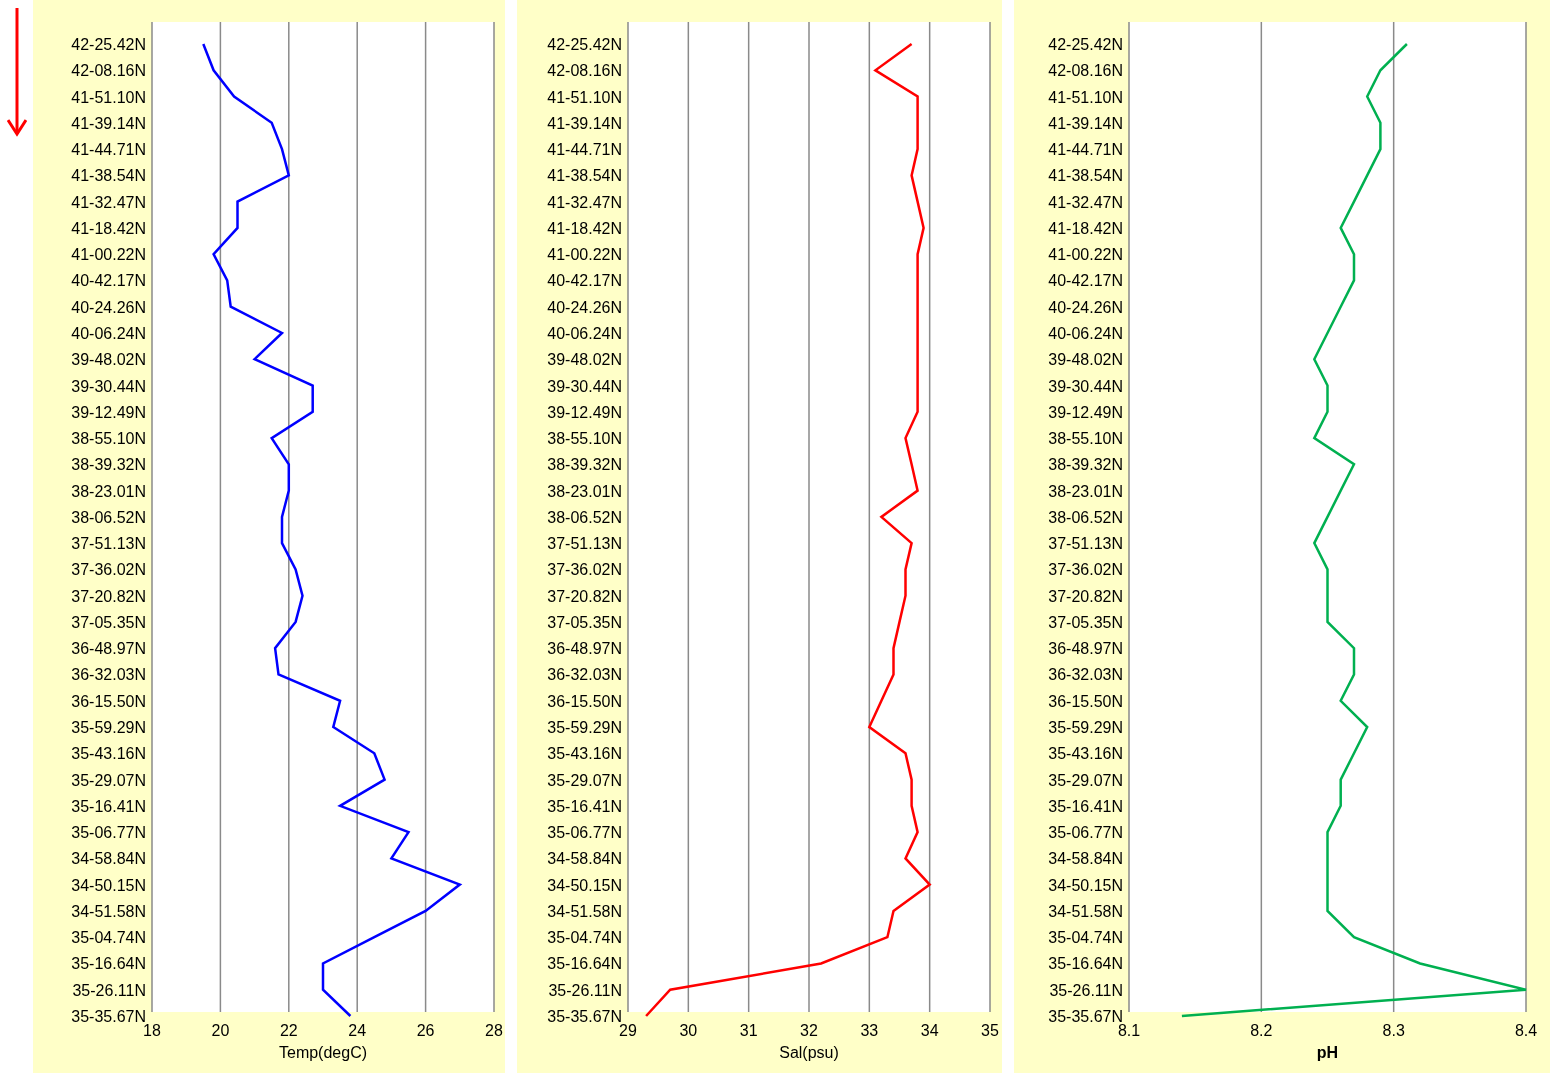 Image resolution: width=1551 pixels, height=1073 pixels. I want to click on axis-title: pH, so click(1327, 1052).